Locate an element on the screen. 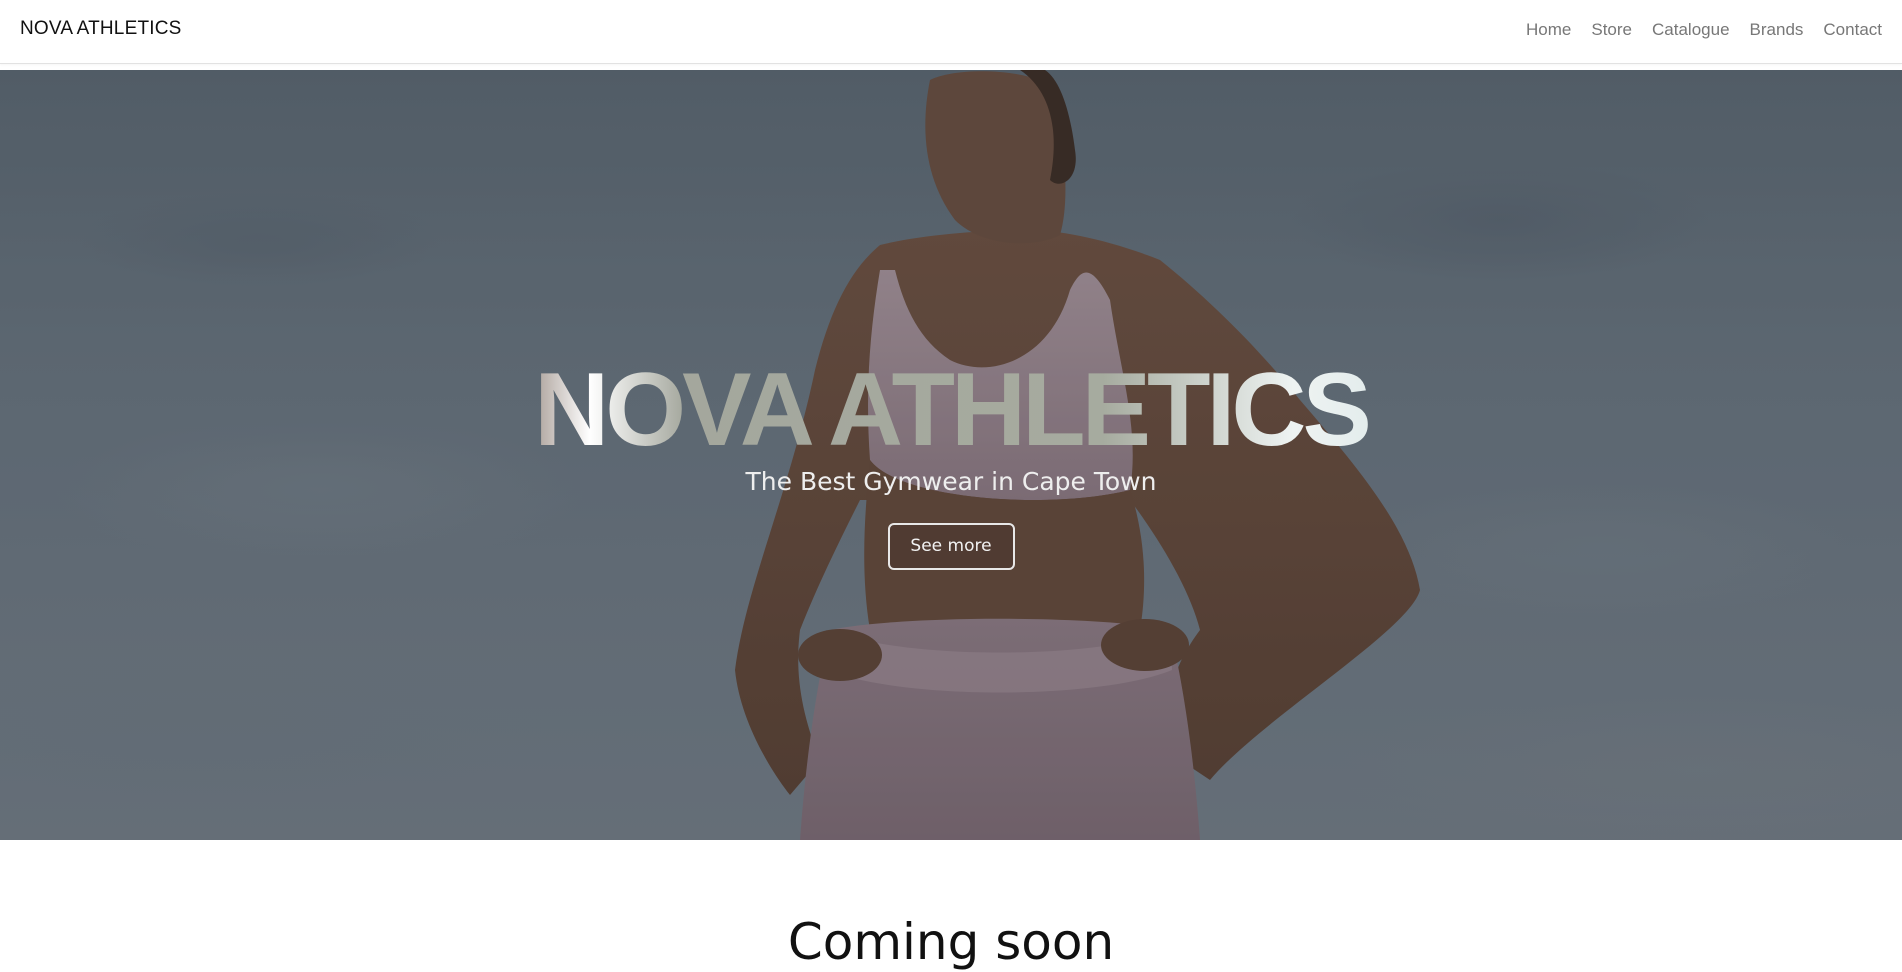  see-more-button: See more is located at coordinates (951, 546).